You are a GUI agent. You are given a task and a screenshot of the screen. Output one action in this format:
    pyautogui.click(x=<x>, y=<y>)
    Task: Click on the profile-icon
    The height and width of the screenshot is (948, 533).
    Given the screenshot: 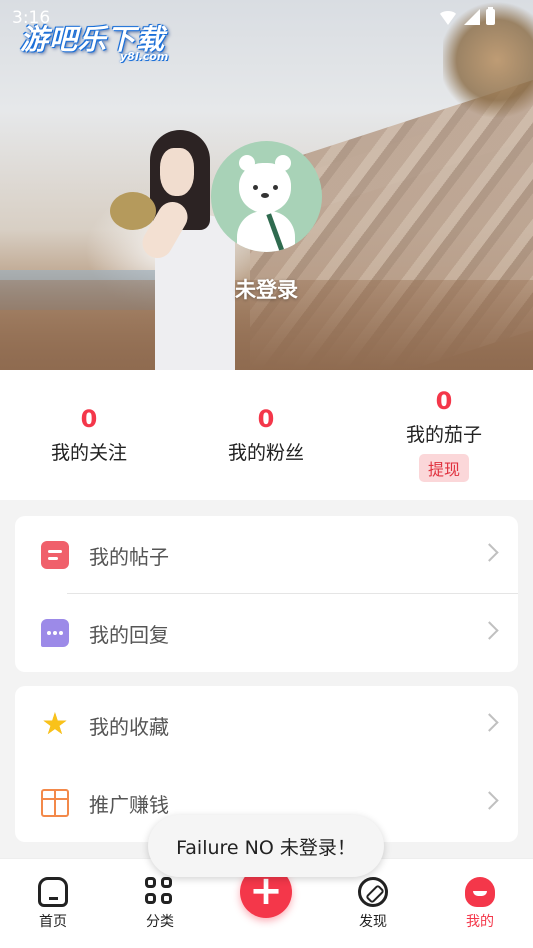 What is the action you would take?
    pyautogui.click(x=480, y=892)
    